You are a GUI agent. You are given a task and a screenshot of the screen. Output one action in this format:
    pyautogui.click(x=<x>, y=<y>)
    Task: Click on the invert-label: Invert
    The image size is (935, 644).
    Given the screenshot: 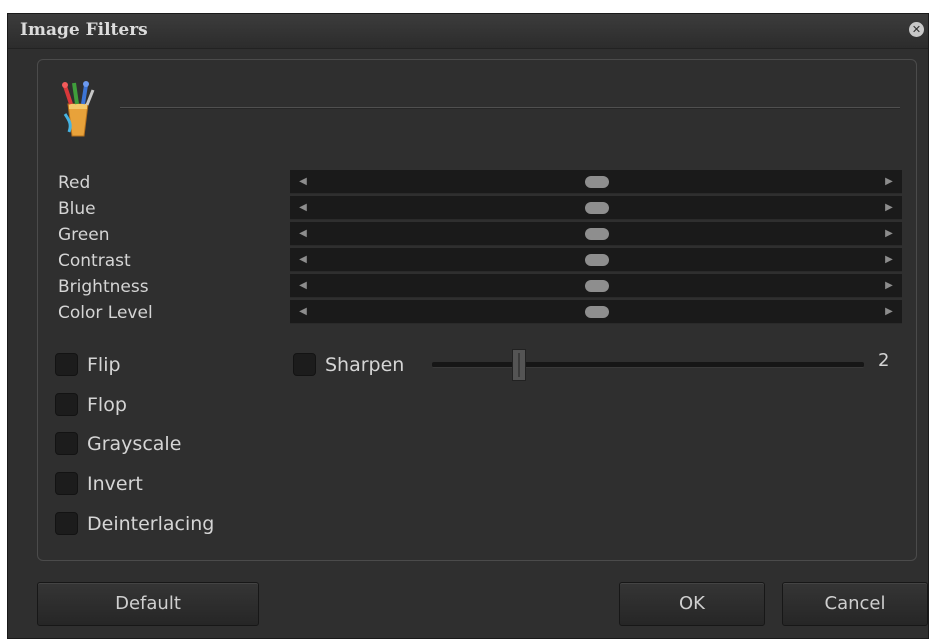 What is the action you would take?
    pyautogui.click(x=115, y=484)
    